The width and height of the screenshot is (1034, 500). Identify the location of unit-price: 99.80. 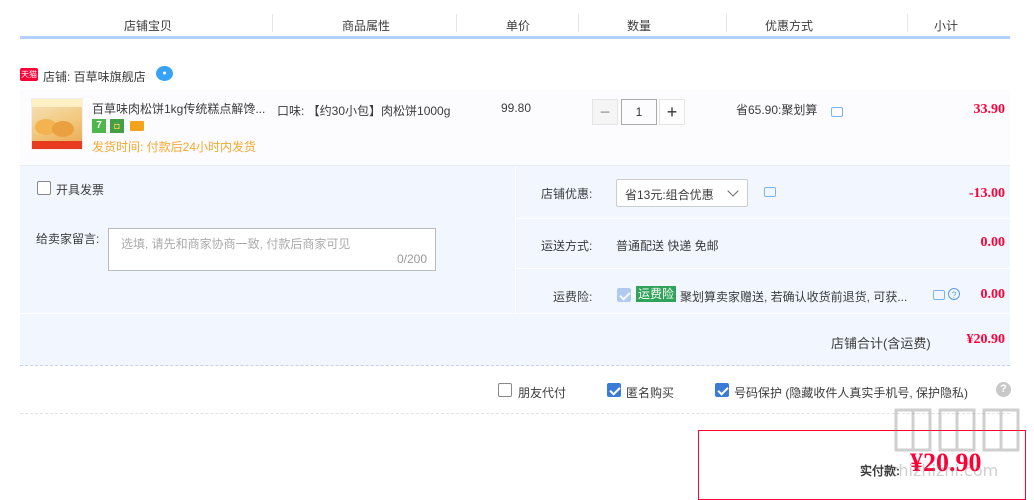
(516, 108).